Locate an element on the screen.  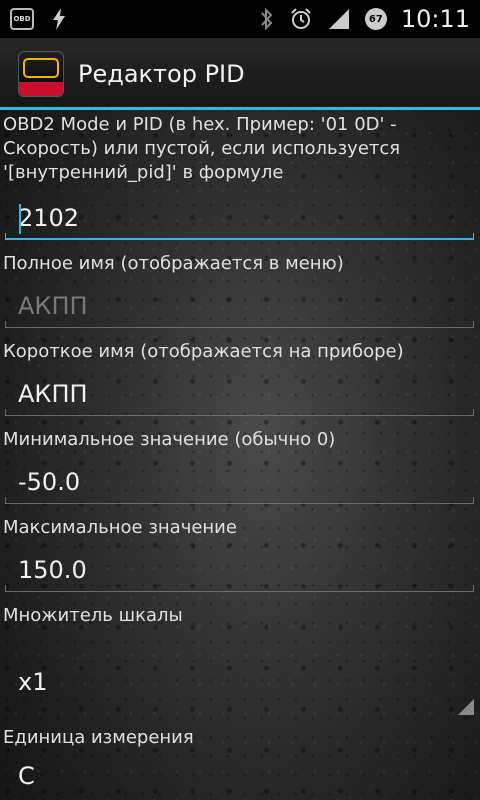
full-name-label: Полное имя (отображается в меню) is located at coordinates (173, 263).